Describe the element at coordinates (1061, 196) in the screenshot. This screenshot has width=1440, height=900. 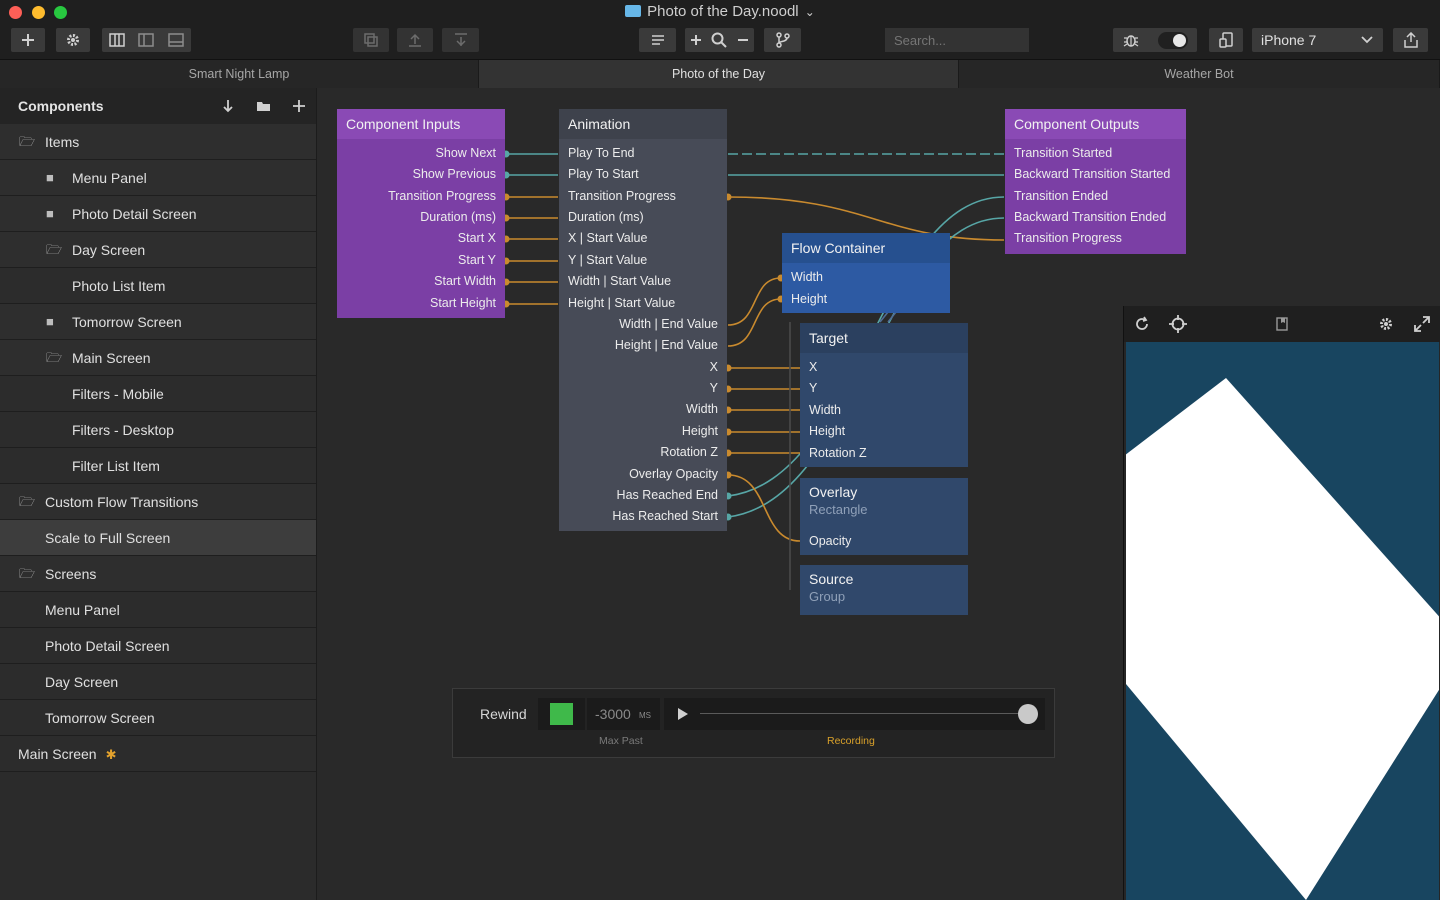
I see `port-transition-ended: Transition Ended` at that location.